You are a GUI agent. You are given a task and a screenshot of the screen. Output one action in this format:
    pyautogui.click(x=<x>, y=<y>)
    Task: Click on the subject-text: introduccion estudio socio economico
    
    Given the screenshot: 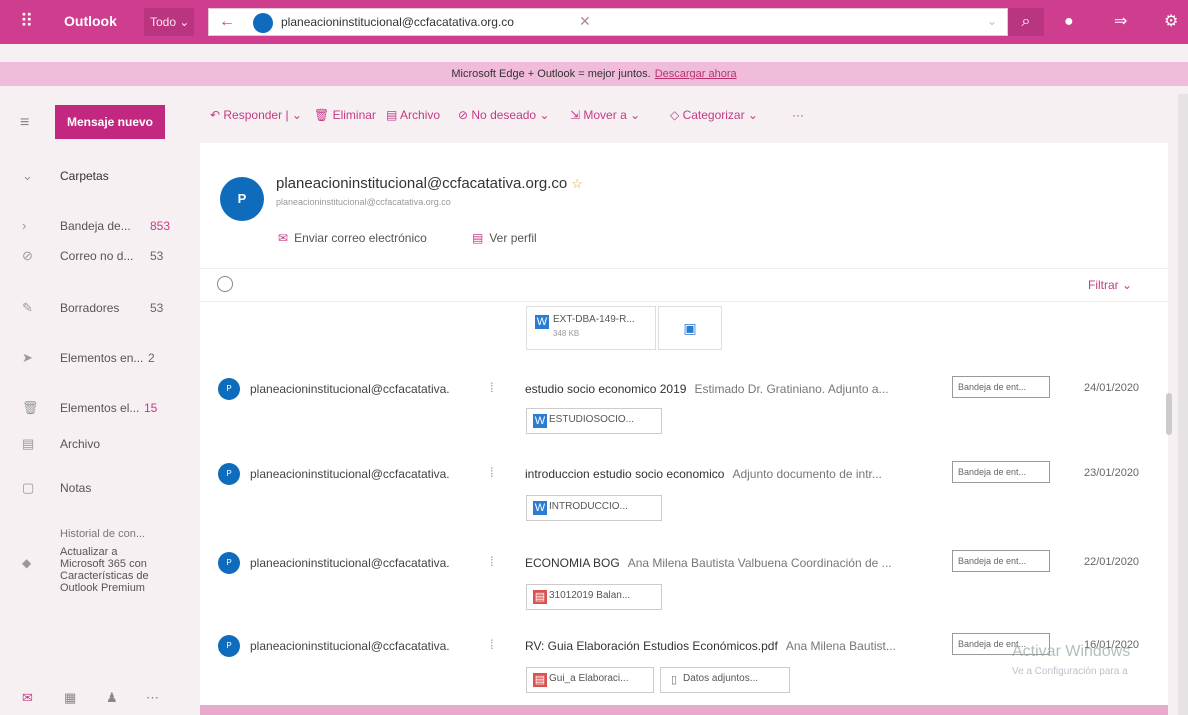 What is the action you would take?
    pyautogui.click(x=625, y=474)
    